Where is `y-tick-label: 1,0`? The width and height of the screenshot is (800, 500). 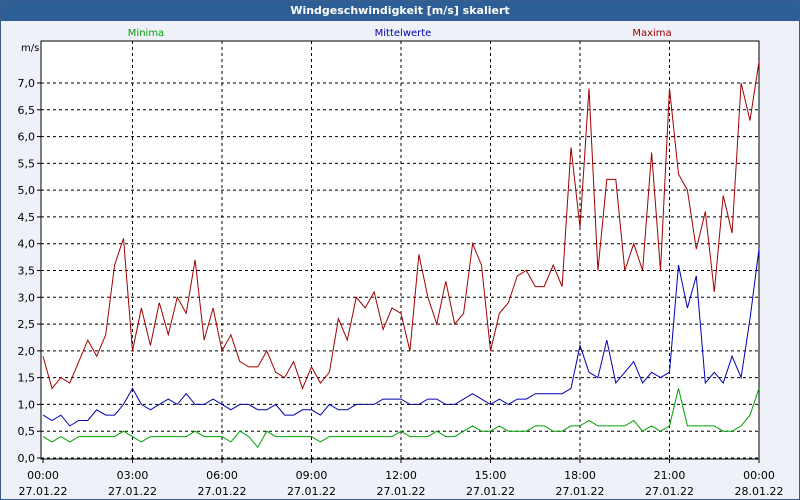 y-tick-label: 1,0 is located at coordinates (27, 404).